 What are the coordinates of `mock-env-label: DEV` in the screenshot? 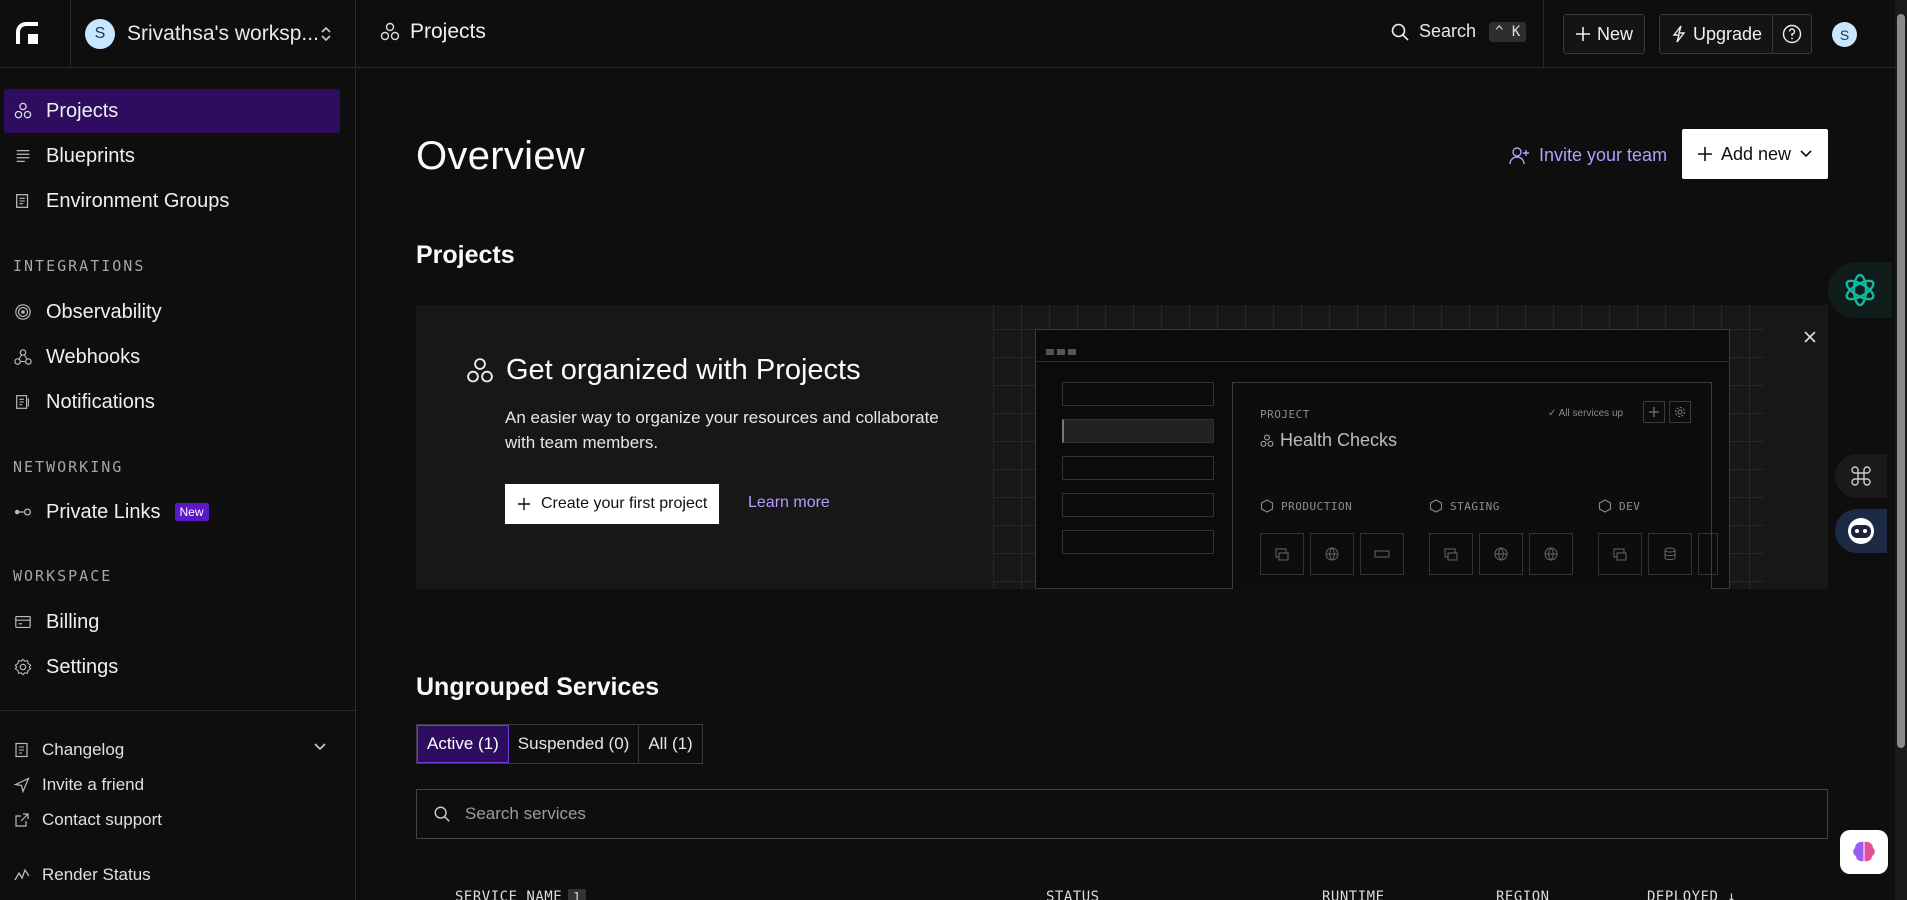 It's located at (1630, 506).